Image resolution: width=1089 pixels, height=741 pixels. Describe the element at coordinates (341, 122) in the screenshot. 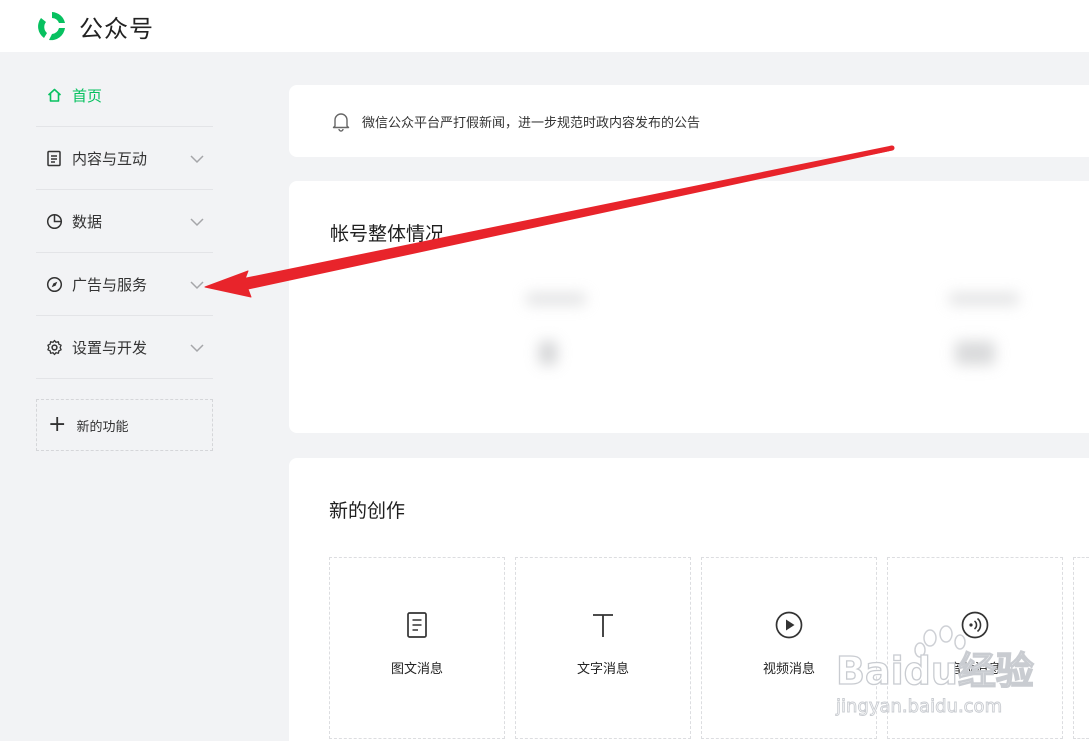

I see `bell-icon` at that location.